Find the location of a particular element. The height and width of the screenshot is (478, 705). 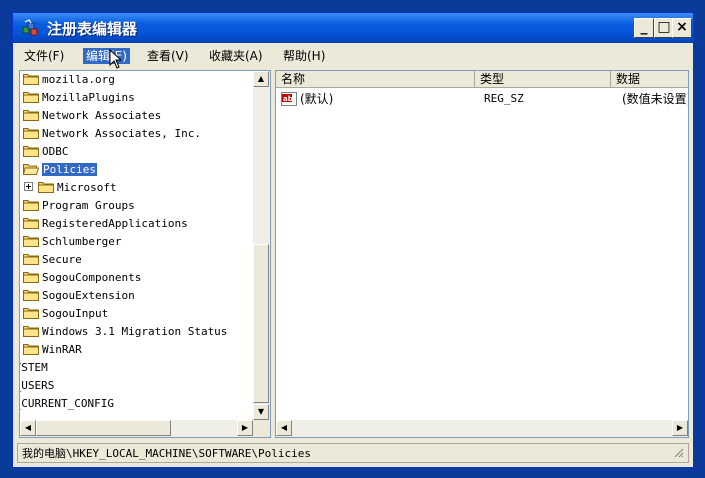

scroll-up-button: ▲ is located at coordinates (261, 79).